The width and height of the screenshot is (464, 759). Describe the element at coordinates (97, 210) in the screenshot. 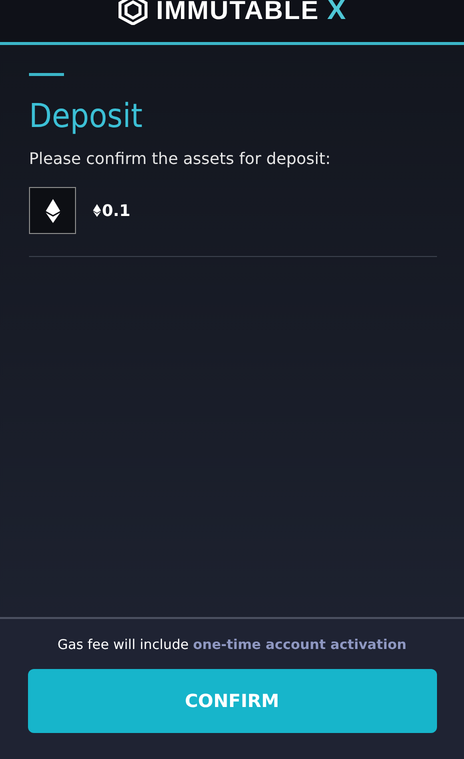

I see `eth-icon` at that location.